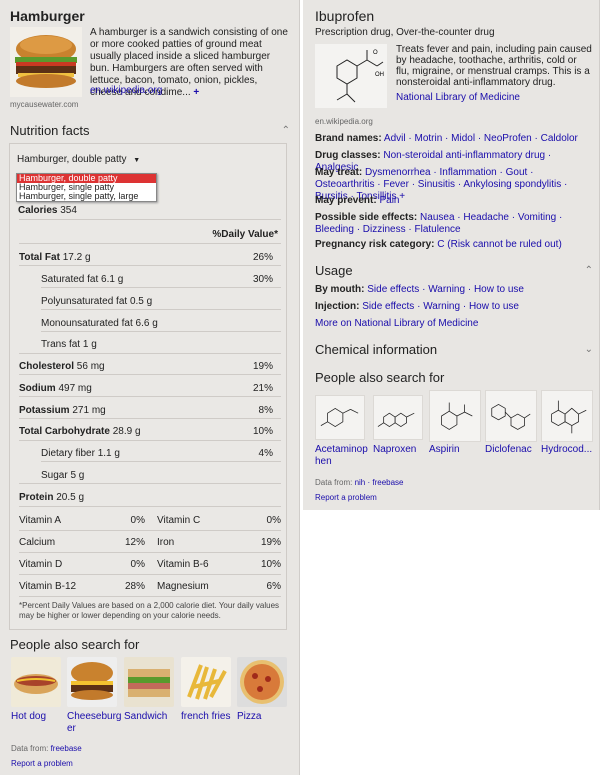  Describe the element at coordinates (345, 16) in the screenshot. I see `panel-title: Ibuprofen` at that location.